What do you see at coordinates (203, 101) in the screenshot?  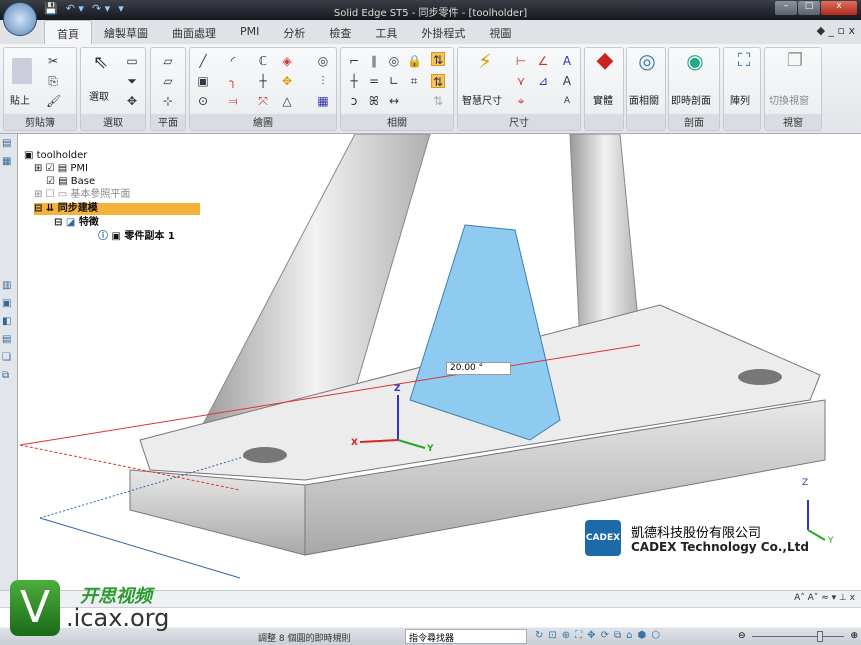 I see `circle-icon: ⊙` at bounding box center [203, 101].